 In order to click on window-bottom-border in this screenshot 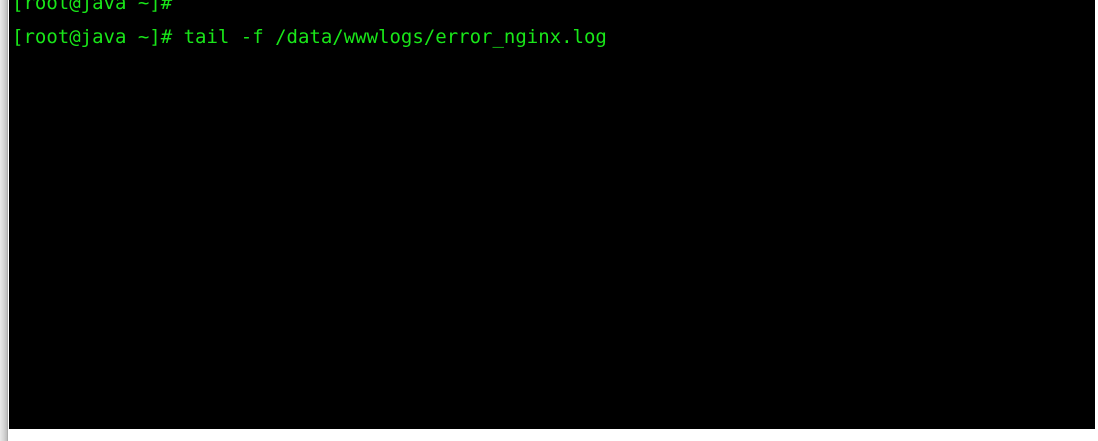, I will do `click(553, 435)`.